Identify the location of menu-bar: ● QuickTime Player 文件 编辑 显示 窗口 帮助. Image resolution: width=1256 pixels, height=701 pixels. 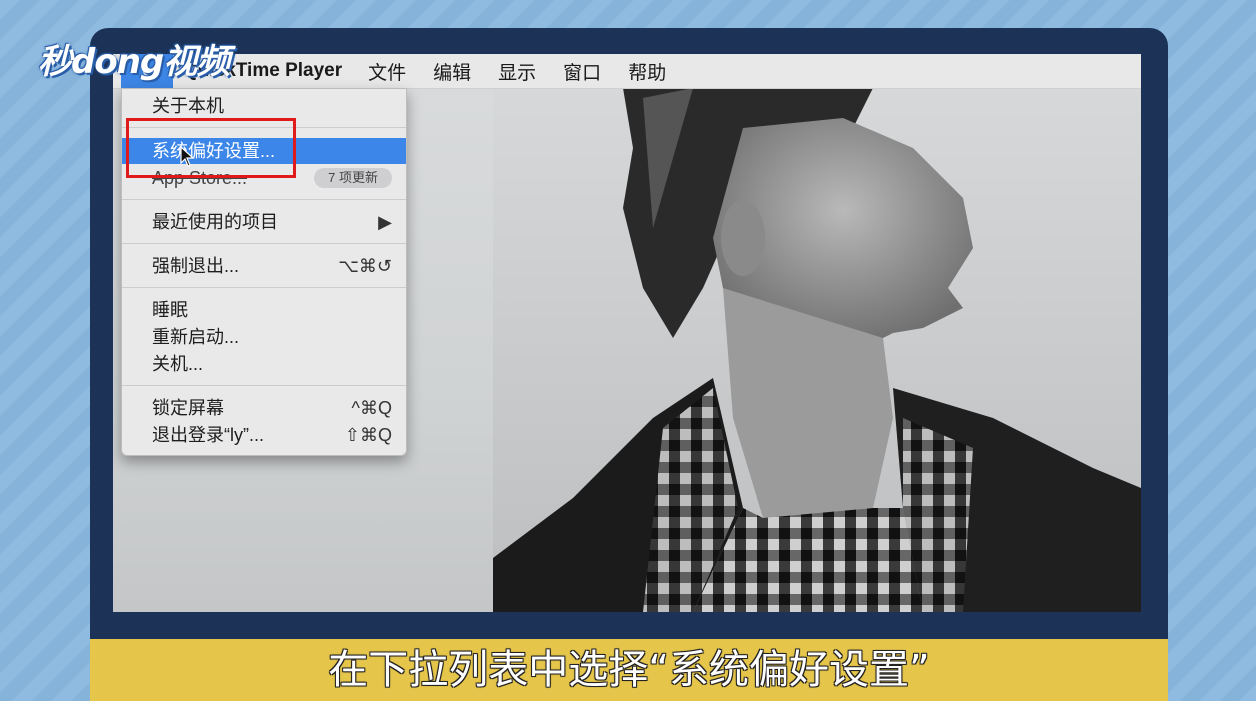
(627, 71).